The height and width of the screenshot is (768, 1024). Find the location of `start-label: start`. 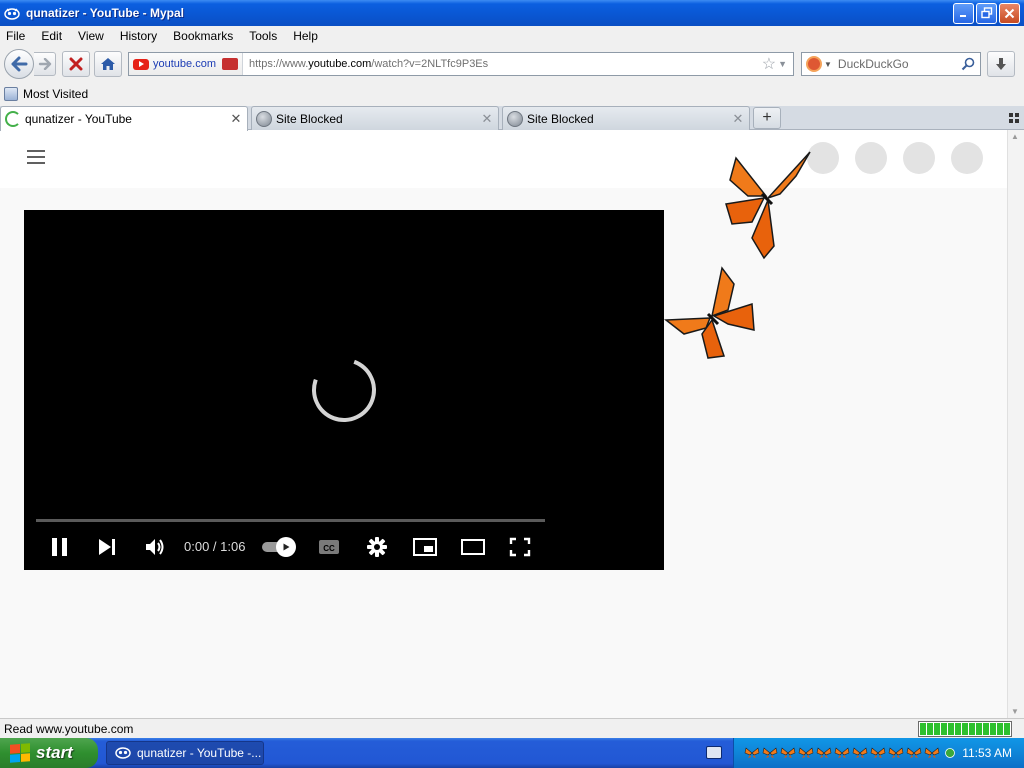

start-label: start is located at coordinates (54, 752).